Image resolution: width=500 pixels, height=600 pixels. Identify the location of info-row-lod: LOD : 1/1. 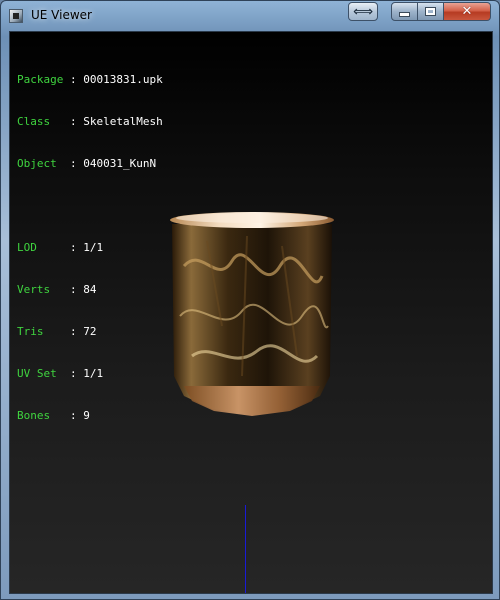
(90, 248).